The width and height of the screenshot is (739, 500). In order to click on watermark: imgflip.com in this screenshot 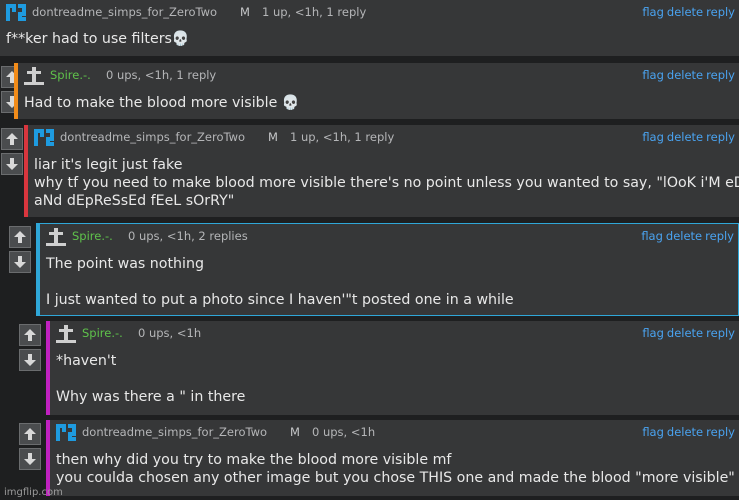, I will do `click(33, 492)`.